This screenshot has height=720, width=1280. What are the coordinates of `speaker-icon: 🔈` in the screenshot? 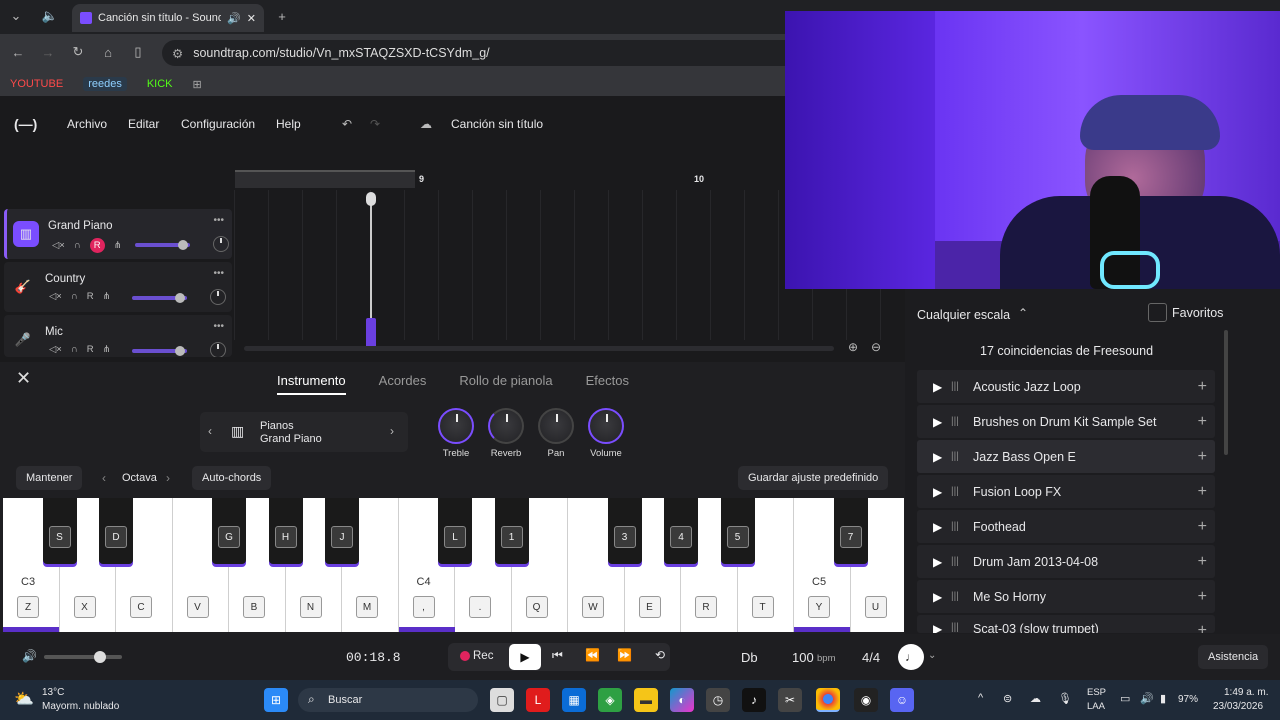 It's located at (50, 16).